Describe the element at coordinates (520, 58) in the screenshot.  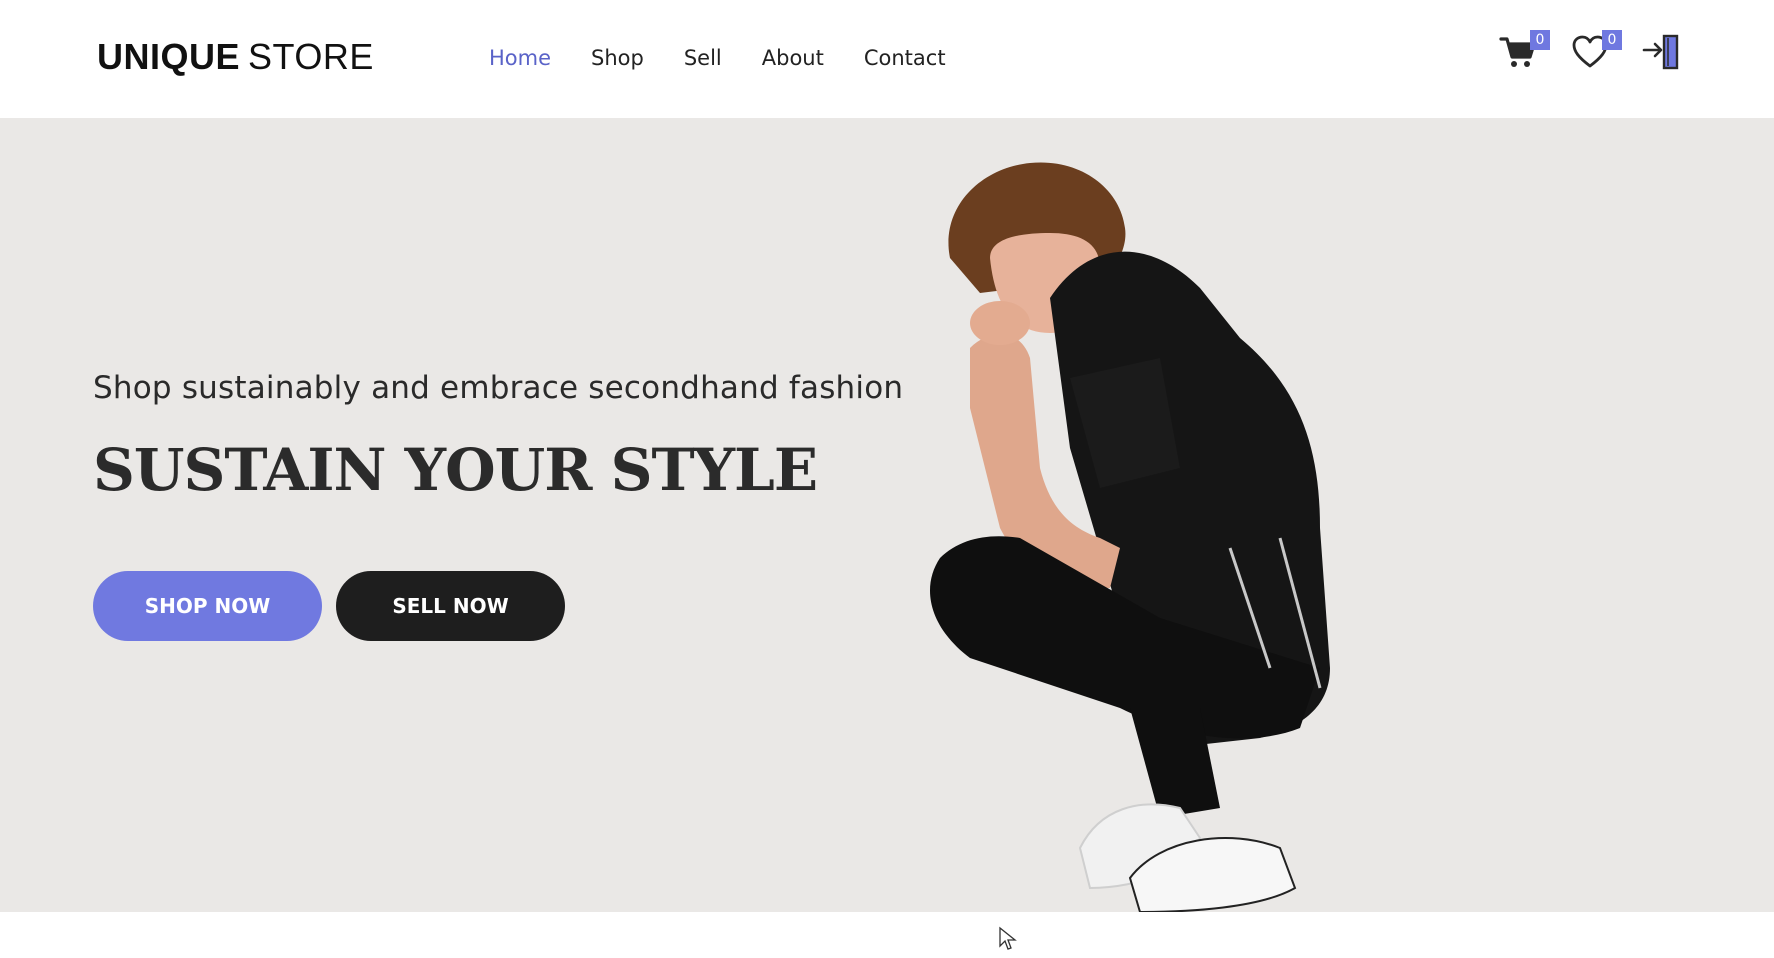
I see `nav-home-link: Home` at that location.